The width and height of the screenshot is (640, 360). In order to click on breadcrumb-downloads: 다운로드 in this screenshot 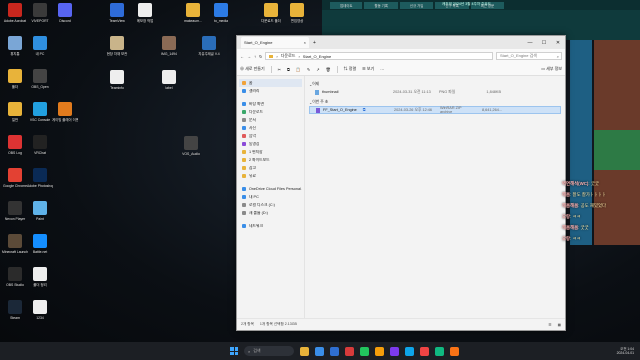, I will do `click(288, 56)`.